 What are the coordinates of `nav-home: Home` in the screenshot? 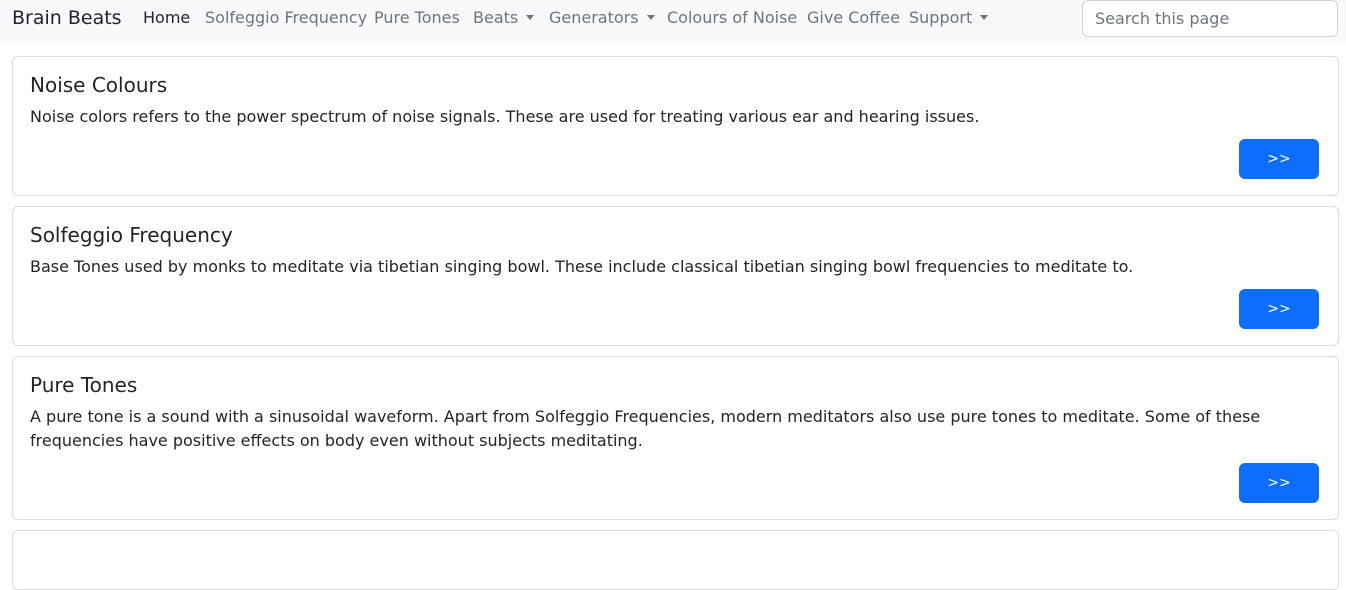 It's located at (166, 18).